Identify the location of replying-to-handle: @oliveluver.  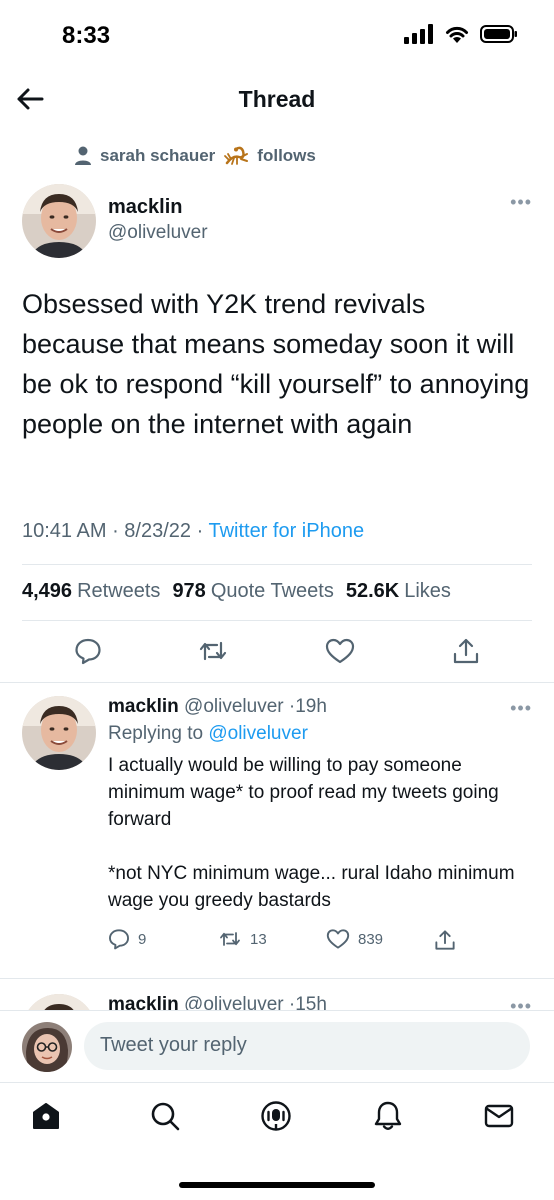
(258, 733).